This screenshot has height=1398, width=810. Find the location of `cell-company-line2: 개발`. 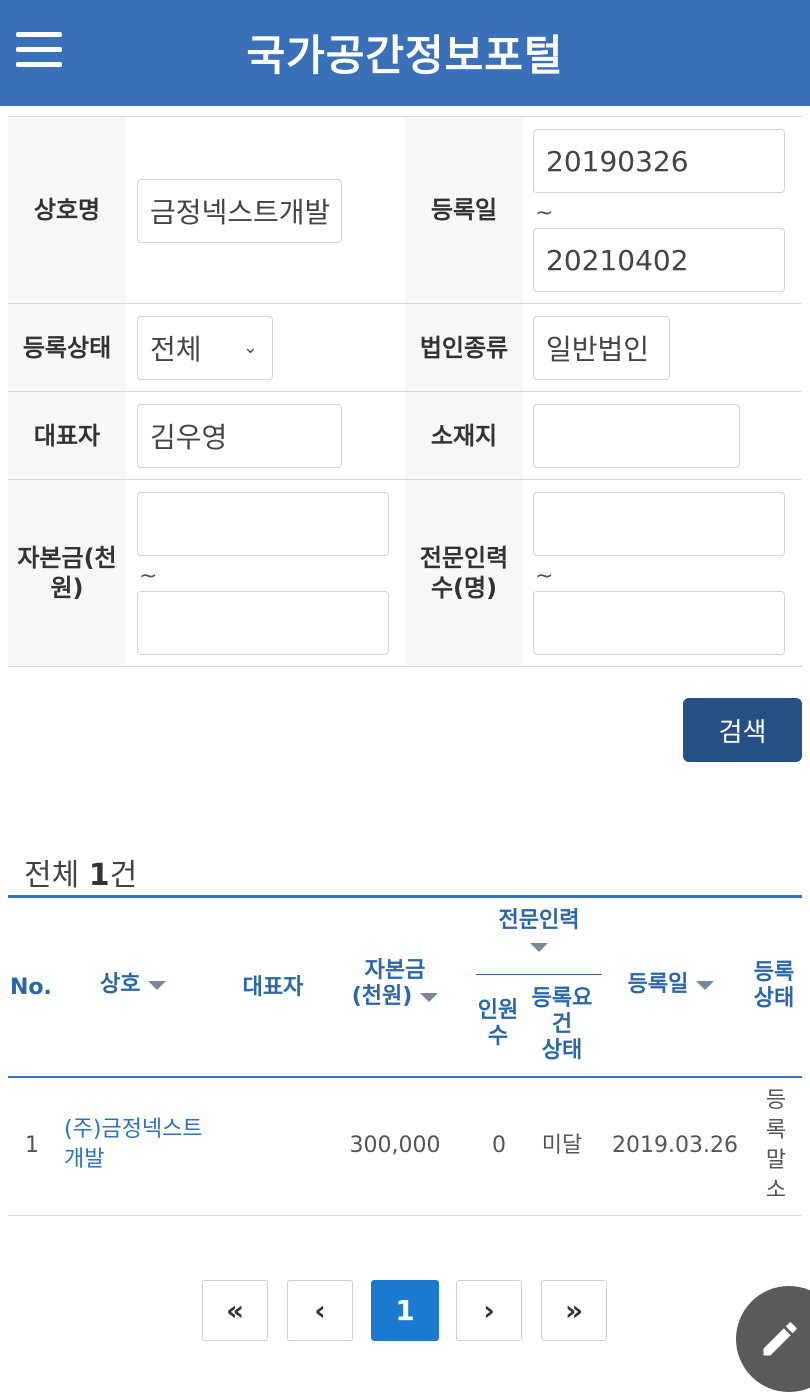

cell-company-line2: 개발 is located at coordinates (84, 1159).